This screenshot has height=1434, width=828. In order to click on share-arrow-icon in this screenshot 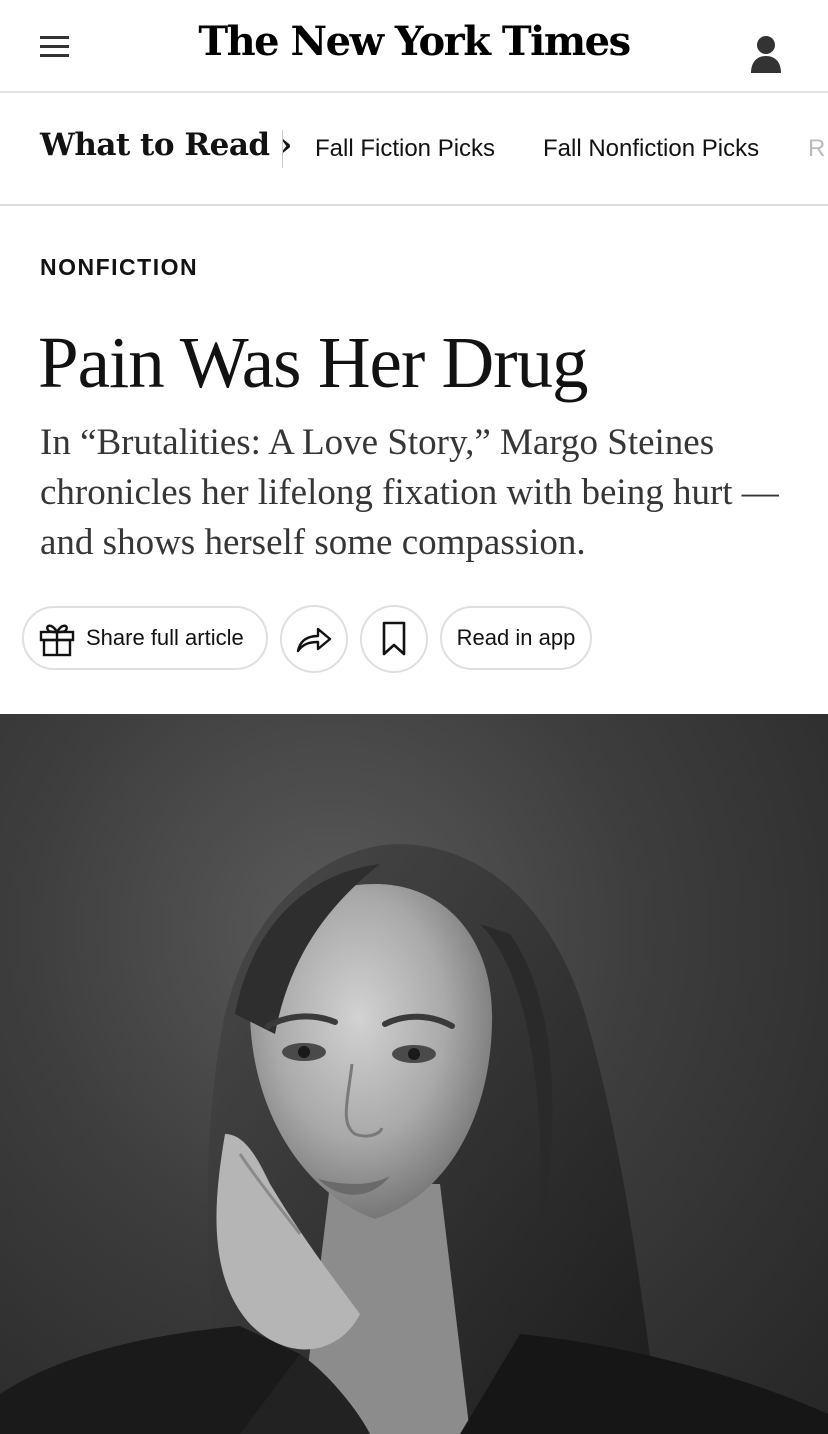, I will do `click(314, 640)`.